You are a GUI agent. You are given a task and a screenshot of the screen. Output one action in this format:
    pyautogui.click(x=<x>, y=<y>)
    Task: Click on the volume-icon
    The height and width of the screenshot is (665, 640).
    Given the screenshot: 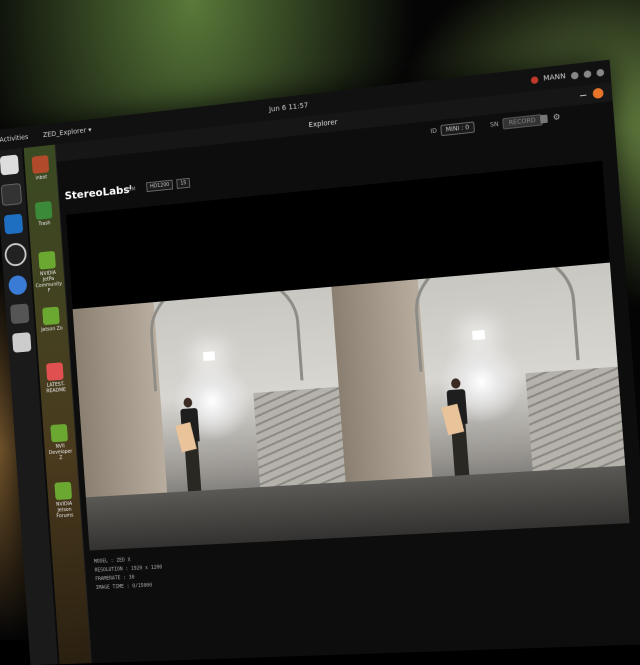 What is the action you would take?
    pyautogui.click(x=587, y=73)
    